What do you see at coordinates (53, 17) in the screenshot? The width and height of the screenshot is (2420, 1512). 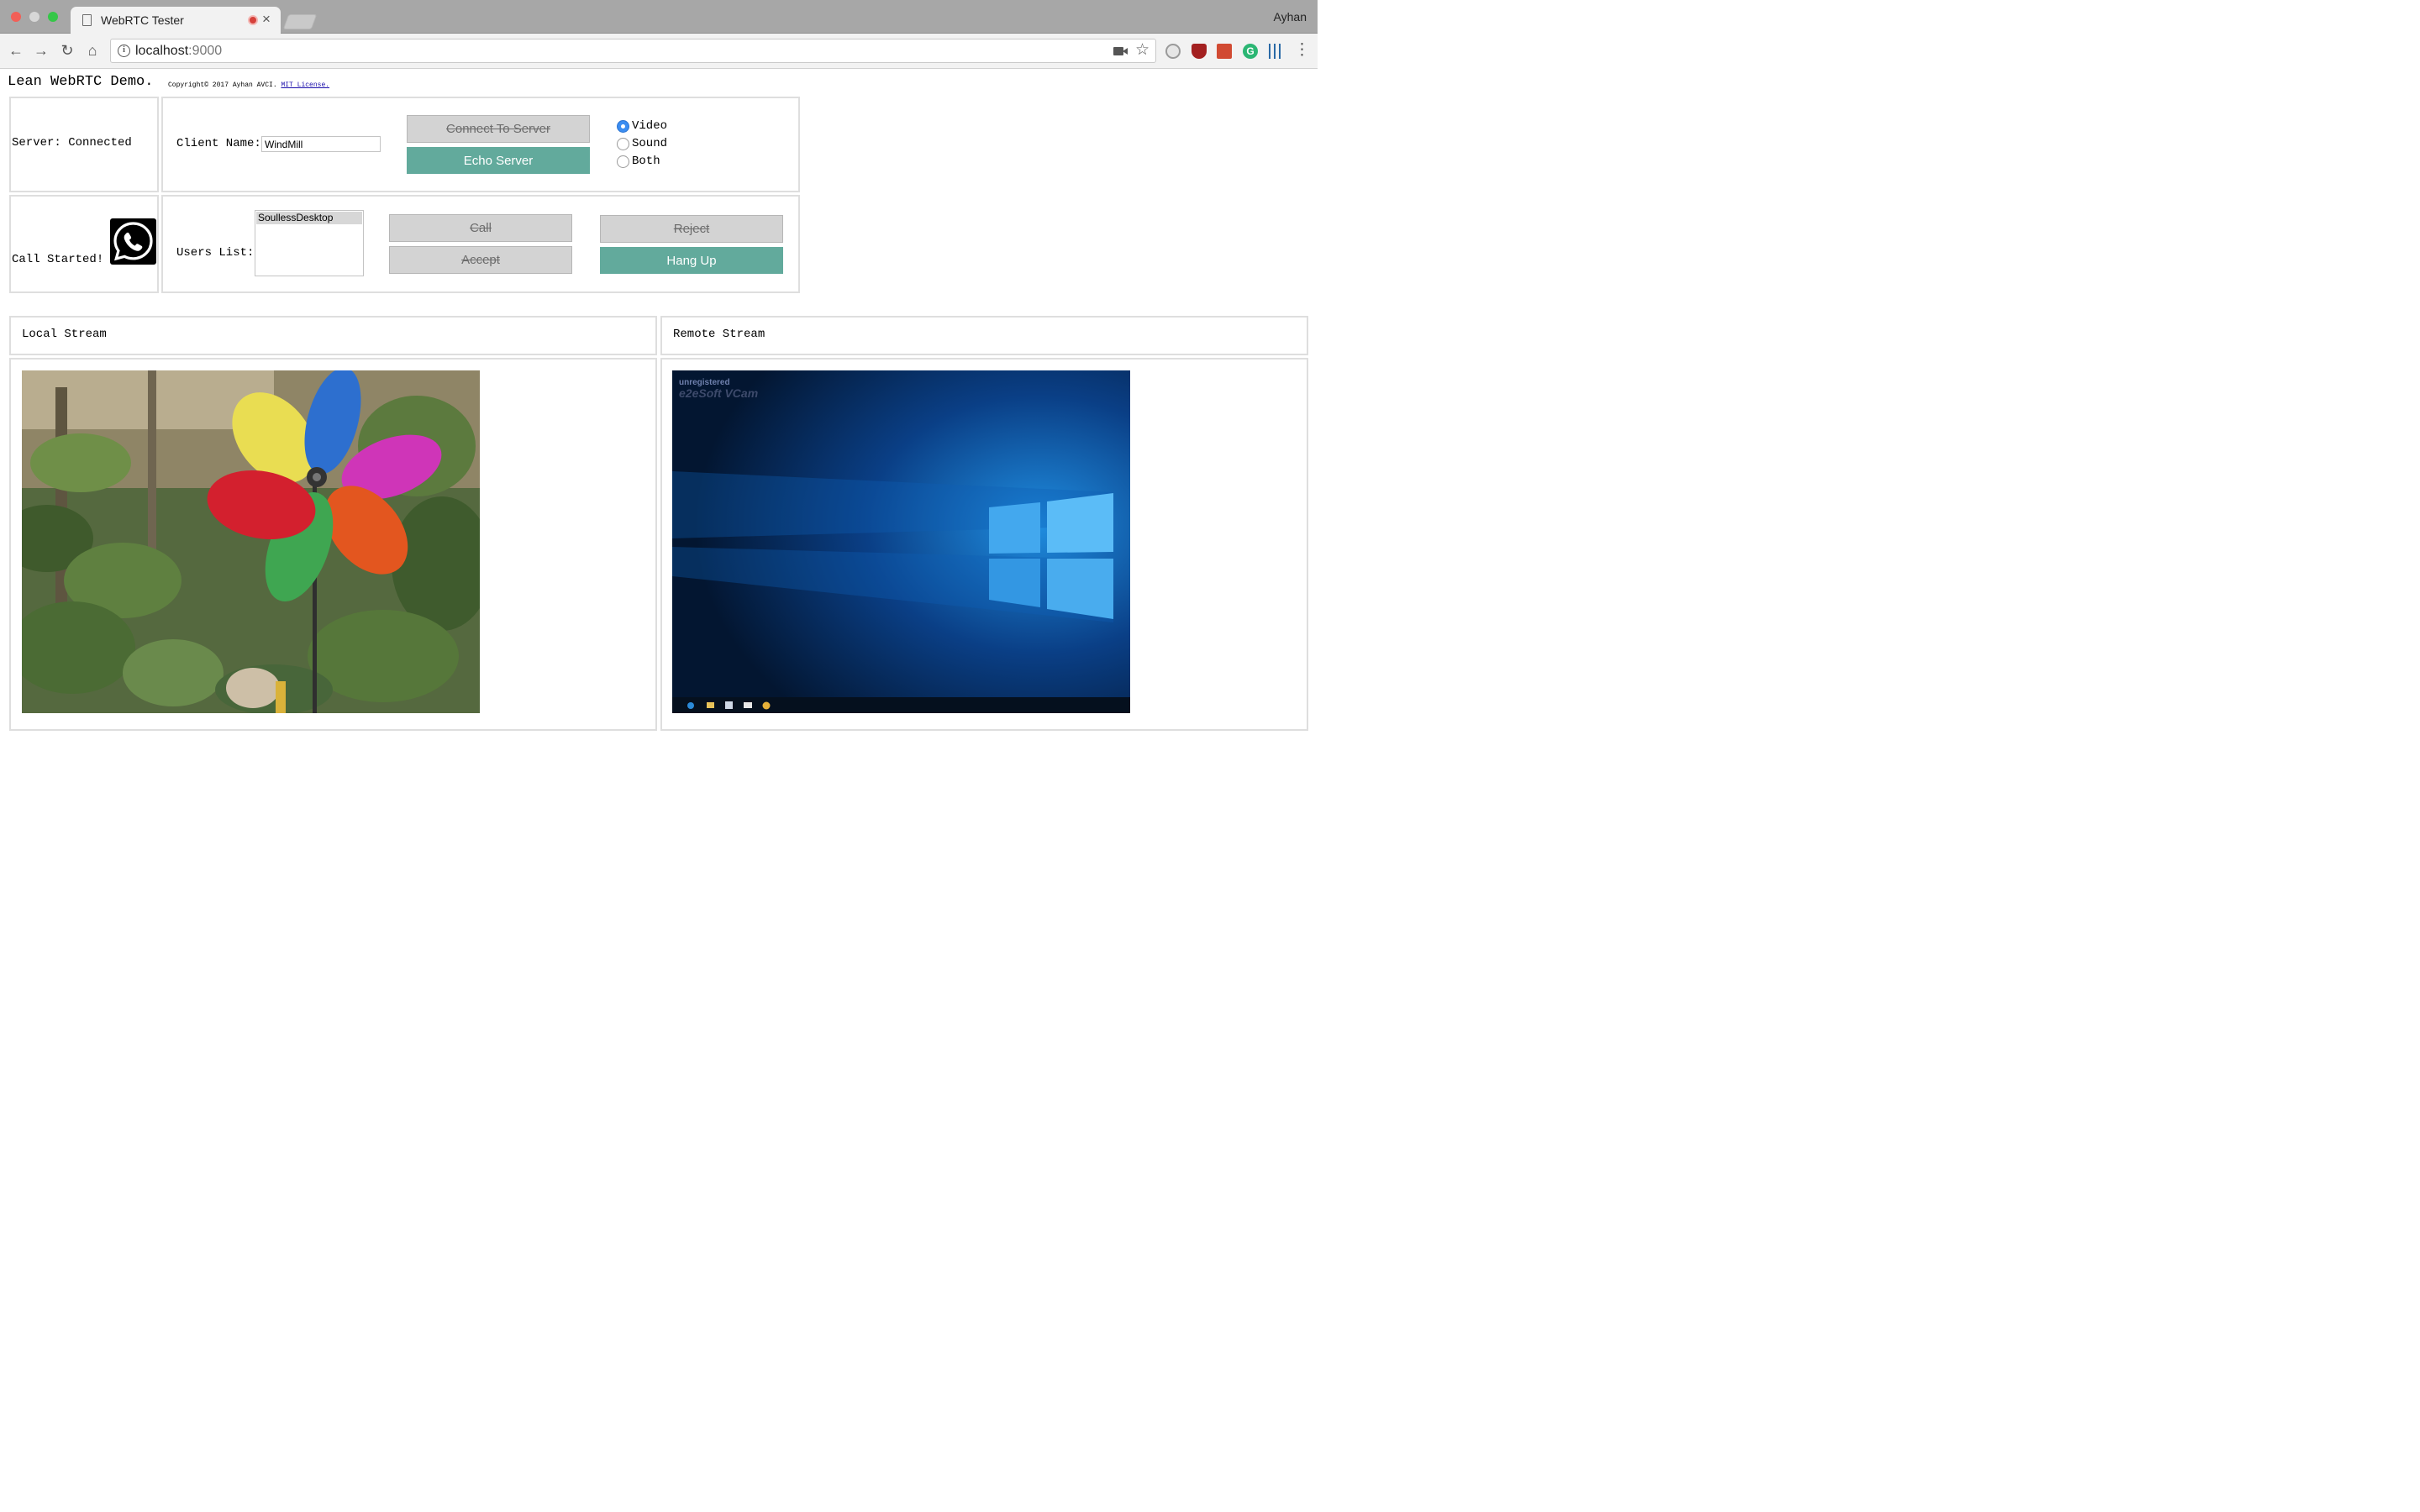 I see `maximize-window-button` at bounding box center [53, 17].